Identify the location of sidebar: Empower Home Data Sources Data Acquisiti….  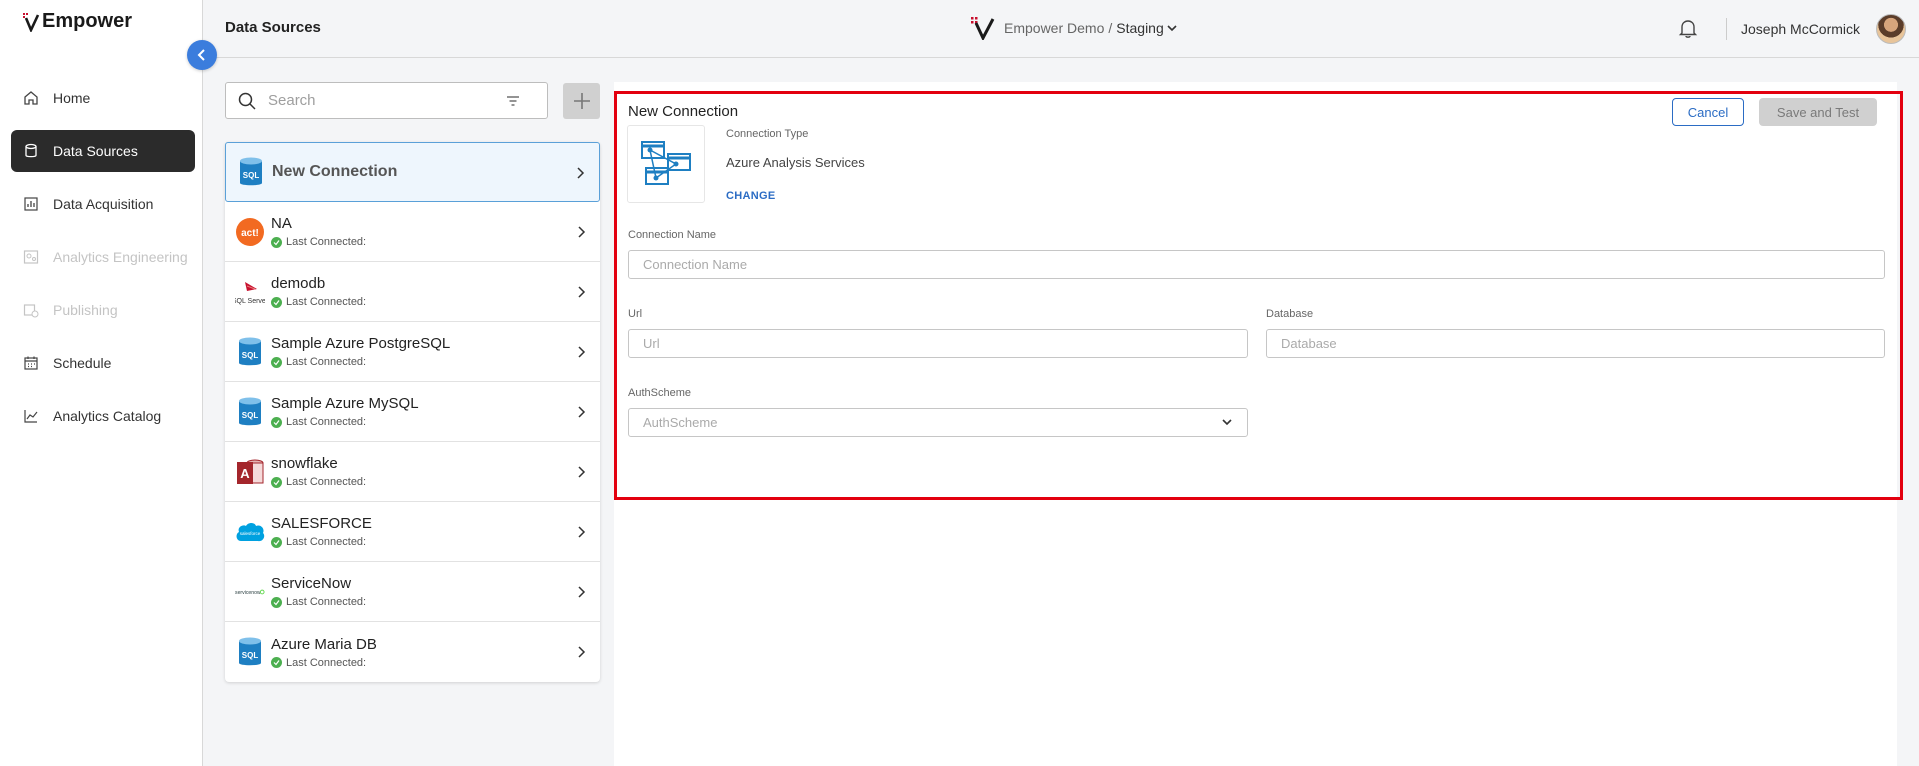
(101, 383).